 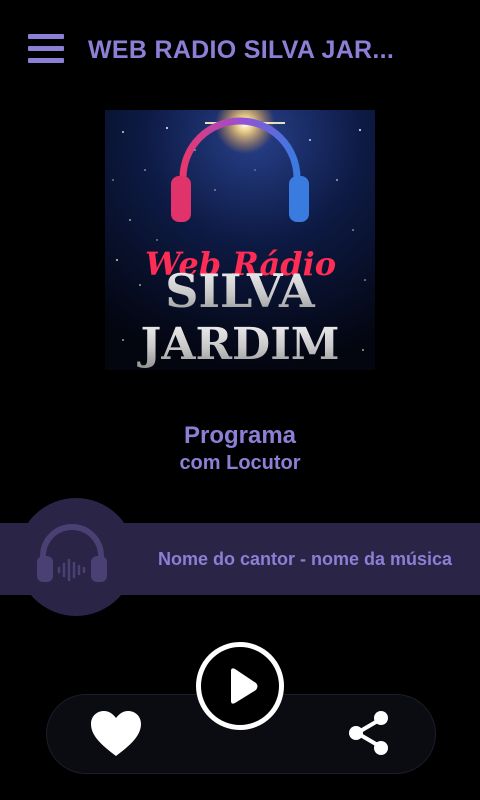 What do you see at coordinates (369, 733) in the screenshot?
I see `share-icon` at bounding box center [369, 733].